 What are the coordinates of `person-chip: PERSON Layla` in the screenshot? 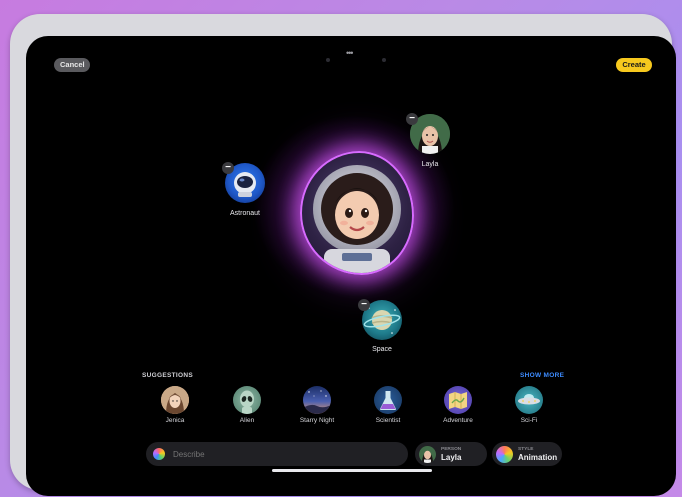 It's located at (451, 454).